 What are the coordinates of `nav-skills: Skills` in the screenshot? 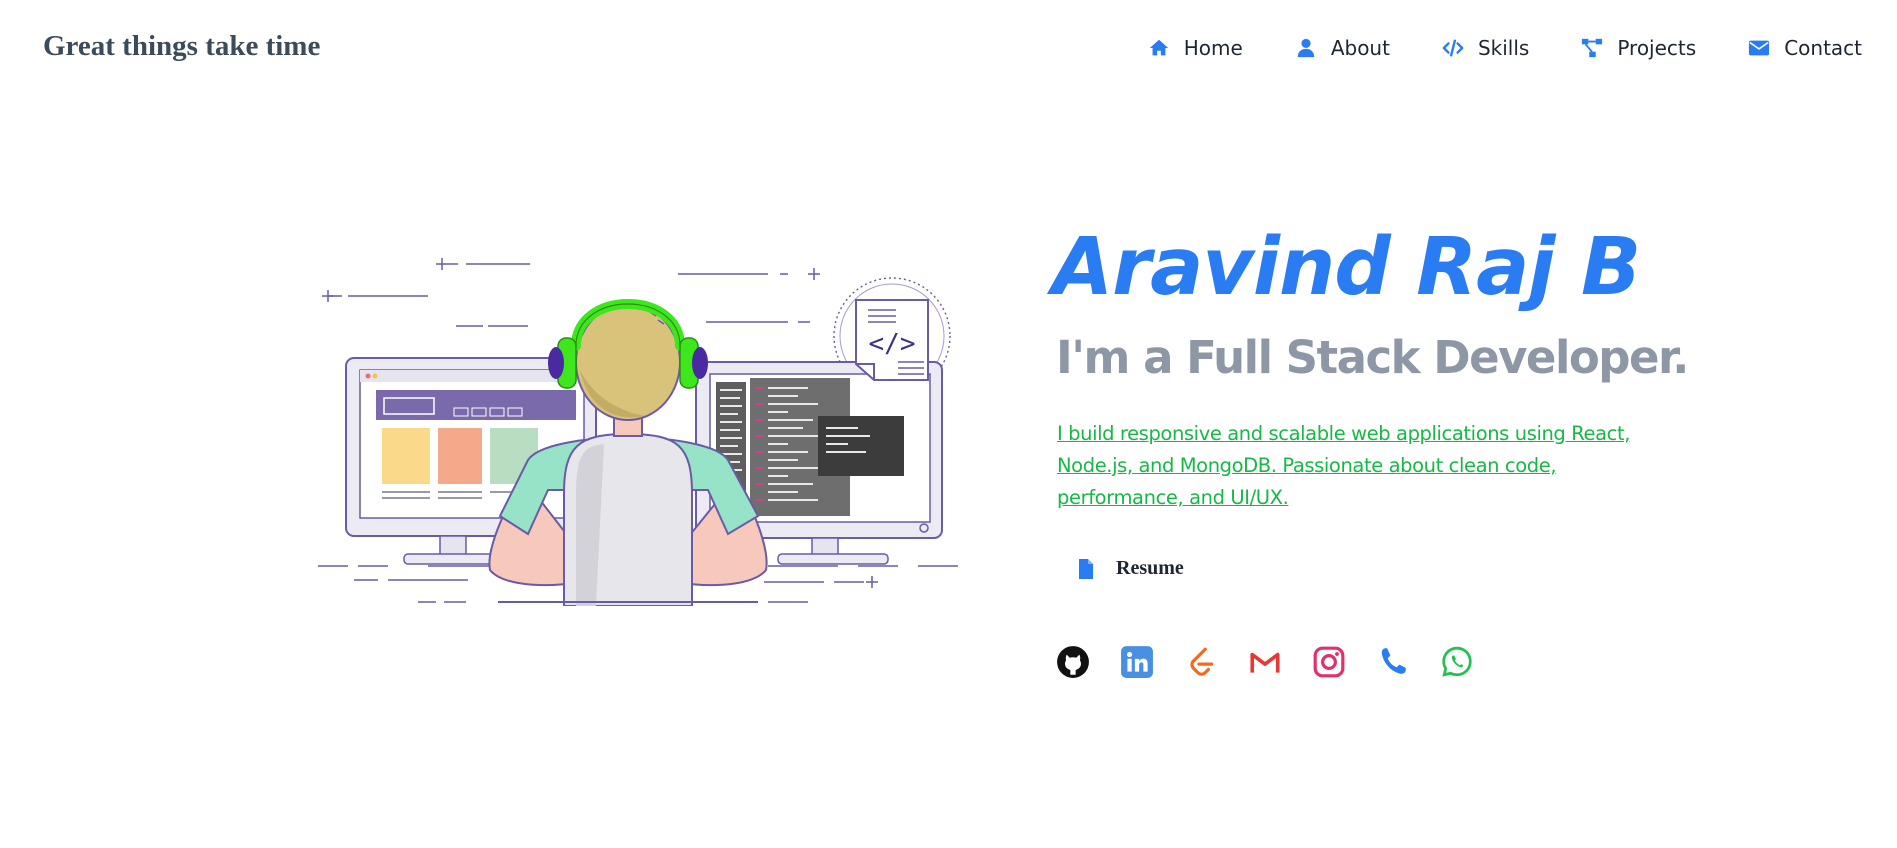 It's located at (1485, 48).